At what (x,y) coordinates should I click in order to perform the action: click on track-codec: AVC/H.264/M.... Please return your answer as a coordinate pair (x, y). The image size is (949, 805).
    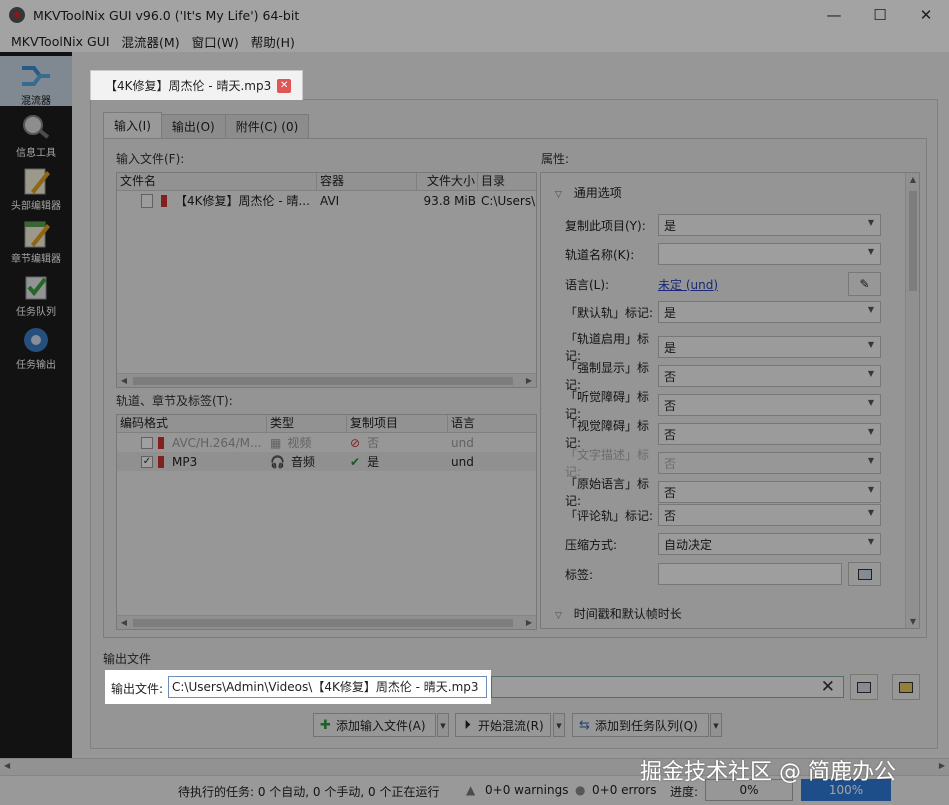
    Looking at the image, I should click on (217, 442).